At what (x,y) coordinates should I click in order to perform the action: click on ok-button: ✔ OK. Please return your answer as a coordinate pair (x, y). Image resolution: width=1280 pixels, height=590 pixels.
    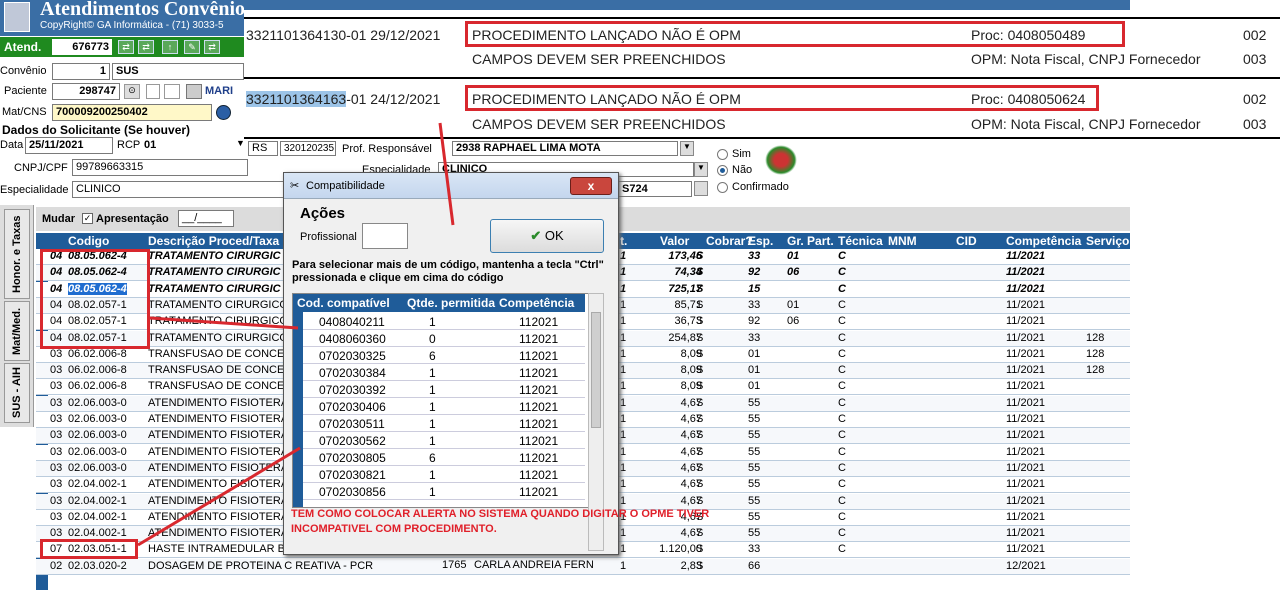
    Looking at the image, I should click on (547, 236).